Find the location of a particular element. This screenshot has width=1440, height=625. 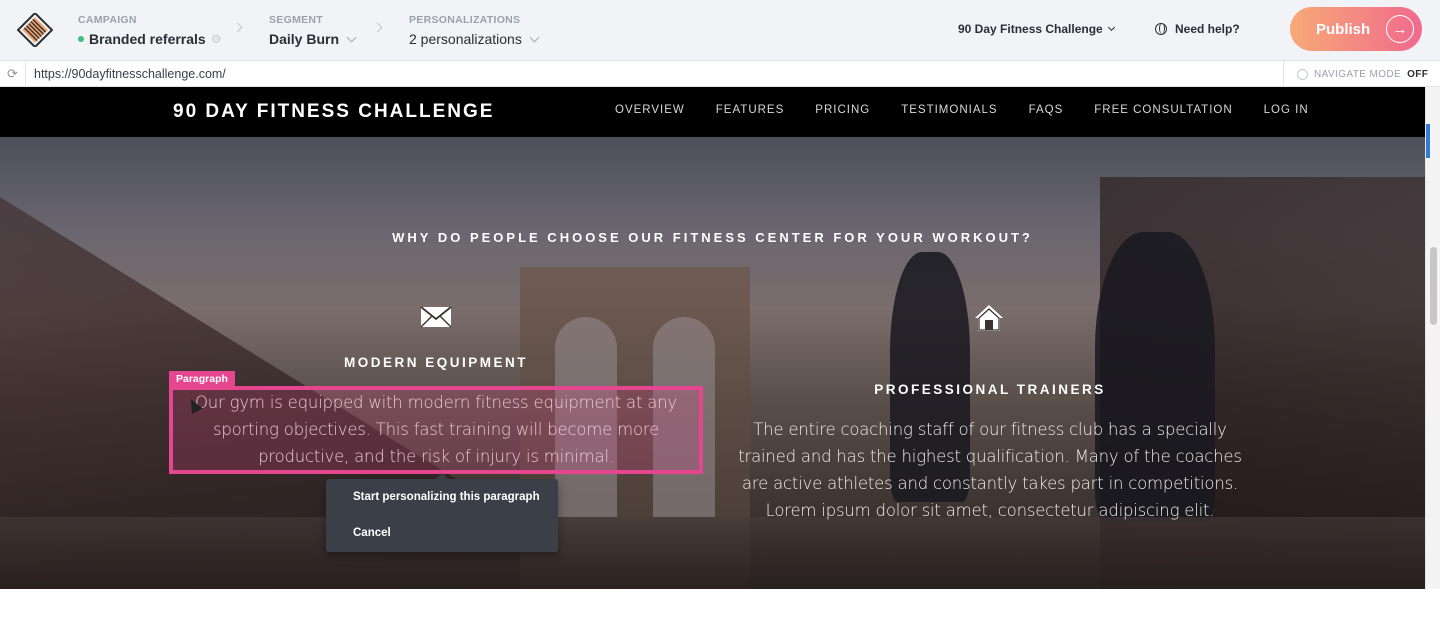

site-brand: 90 DAY FITNESS CHALLENGE is located at coordinates (333, 112).